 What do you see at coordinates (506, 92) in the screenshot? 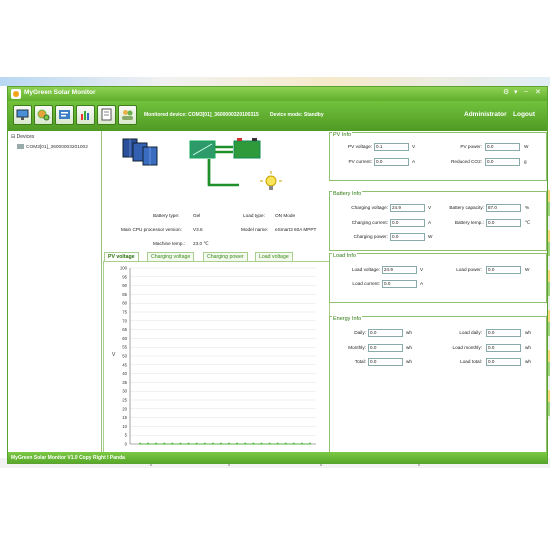
I see `settings-gear-icon: ⚙` at bounding box center [506, 92].